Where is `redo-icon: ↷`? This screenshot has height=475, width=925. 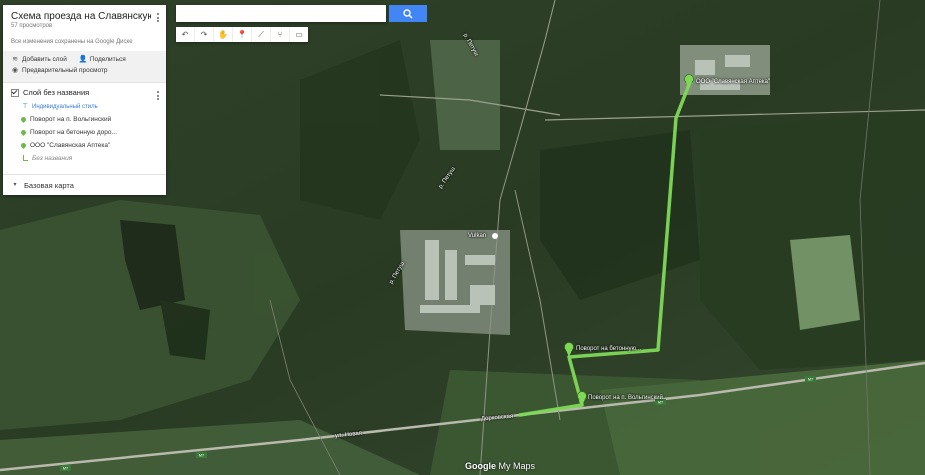
redo-icon: ↷ is located at coordinates (204, 34).